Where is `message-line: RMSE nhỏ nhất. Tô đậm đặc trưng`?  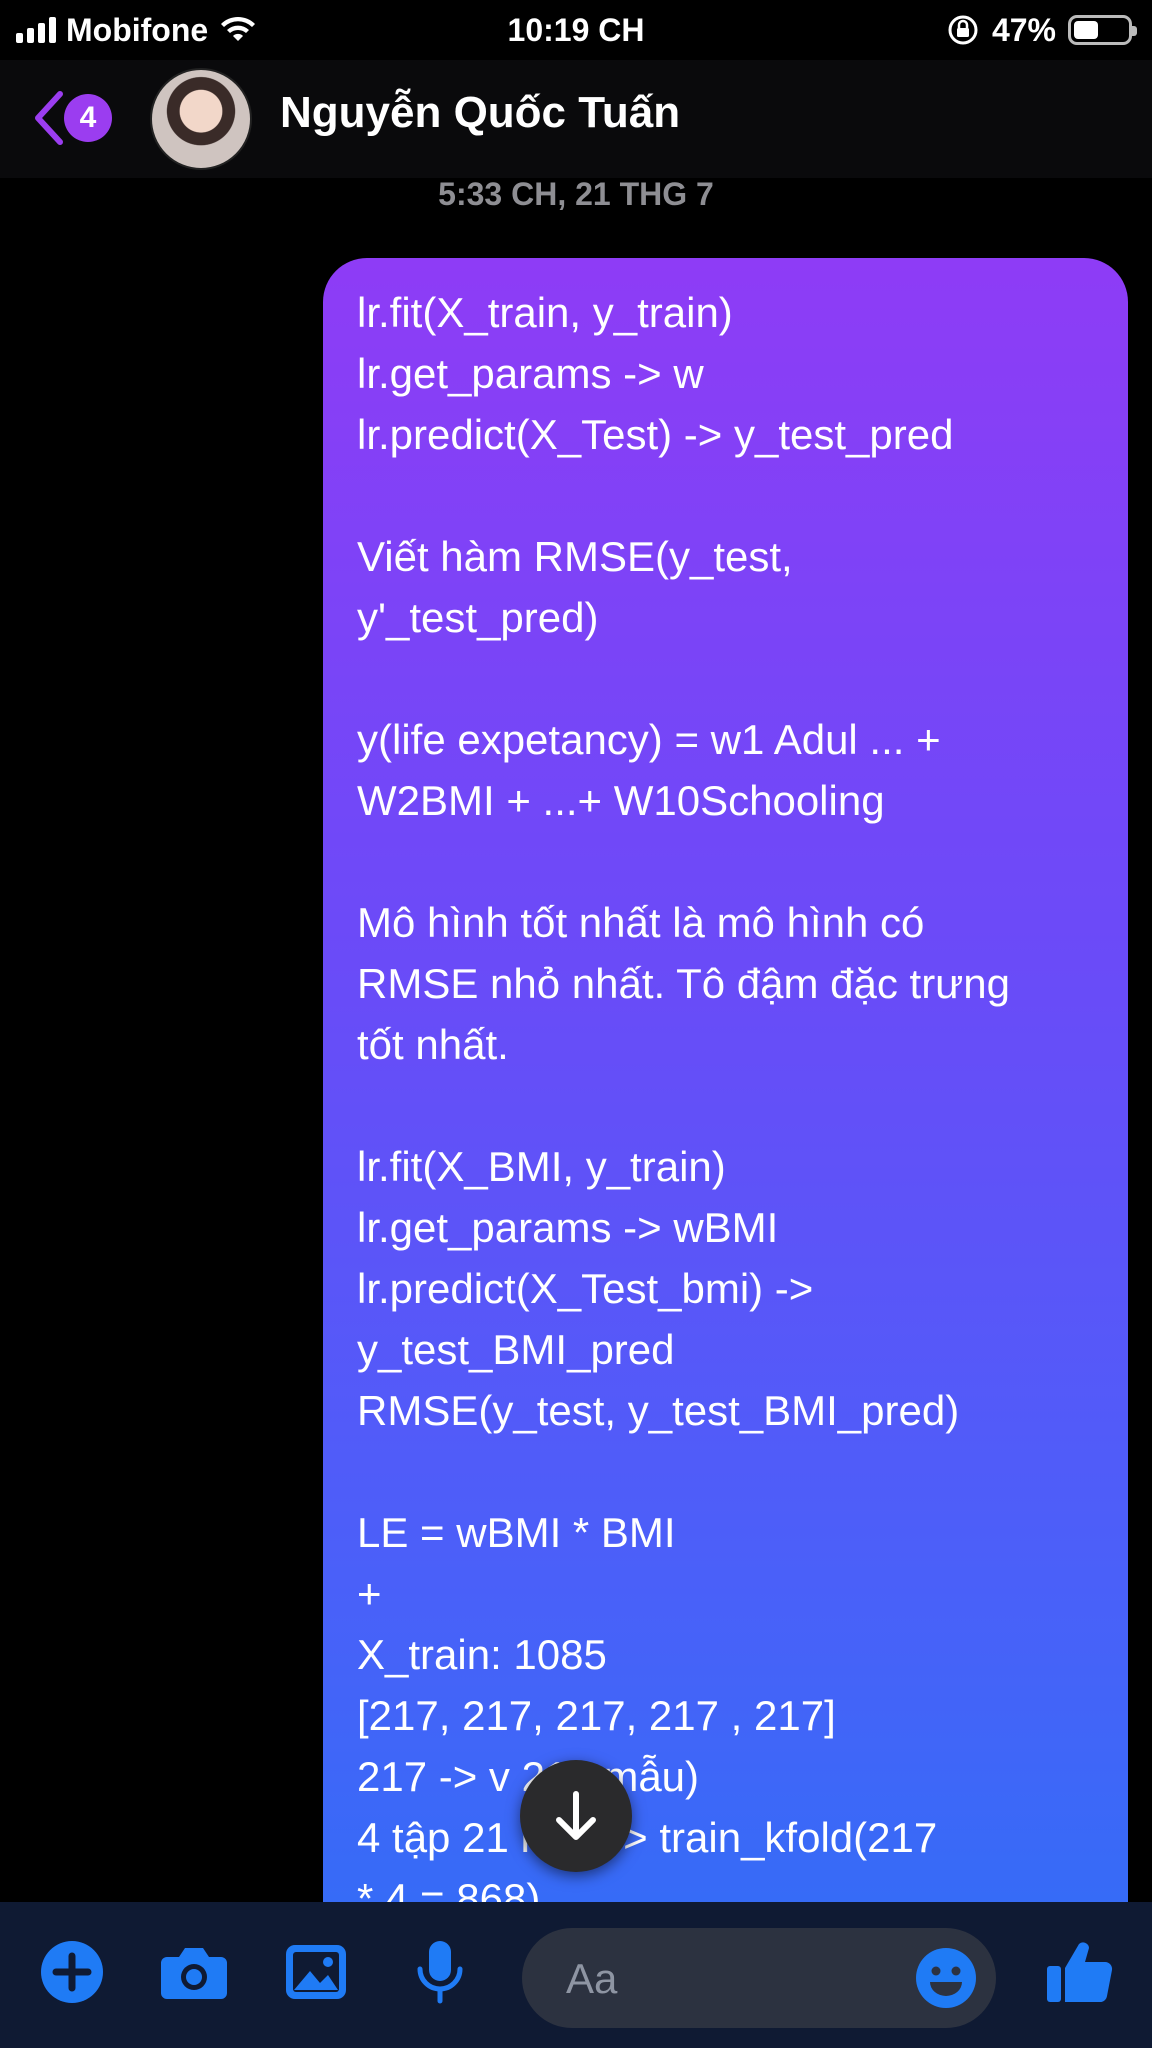
message-line: RMSE nhỏ nhất. Tô đậm đặc trưng is located at coordinates (684, 983).